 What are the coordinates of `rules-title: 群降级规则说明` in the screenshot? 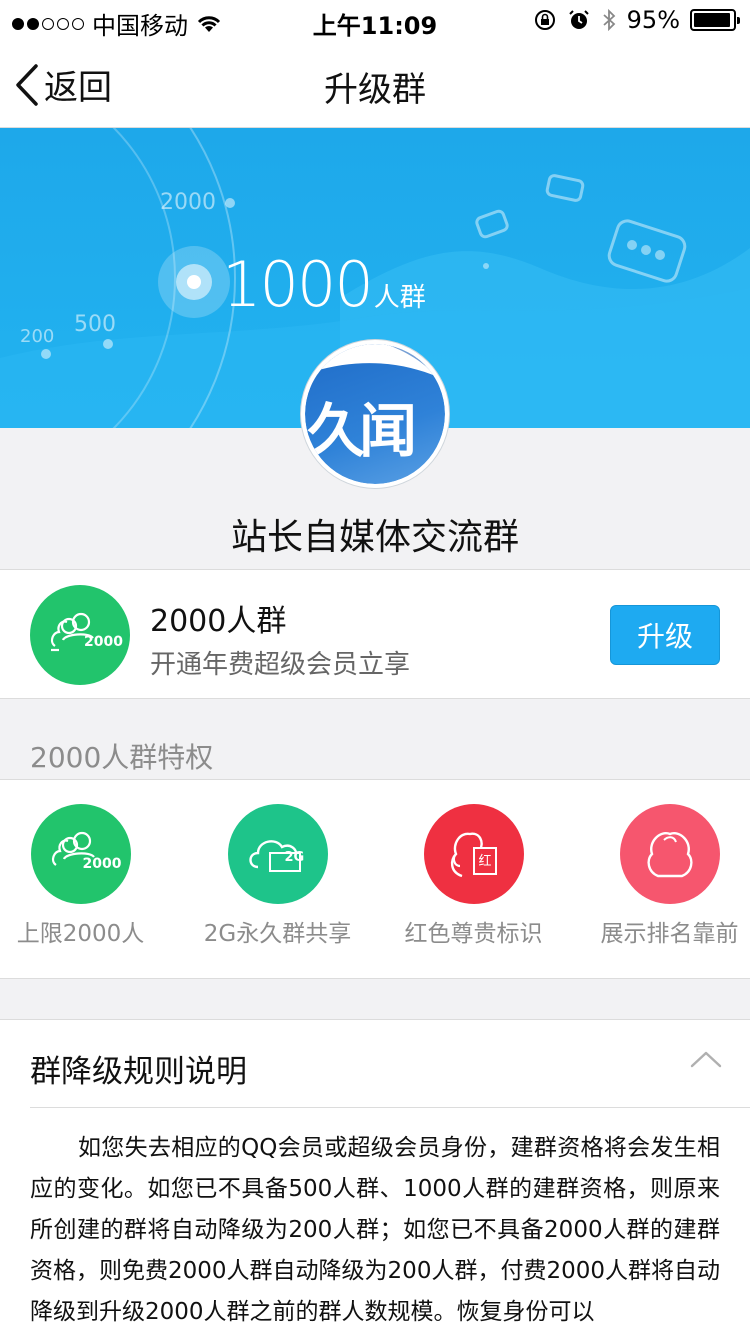 It's located at (138, 1072).